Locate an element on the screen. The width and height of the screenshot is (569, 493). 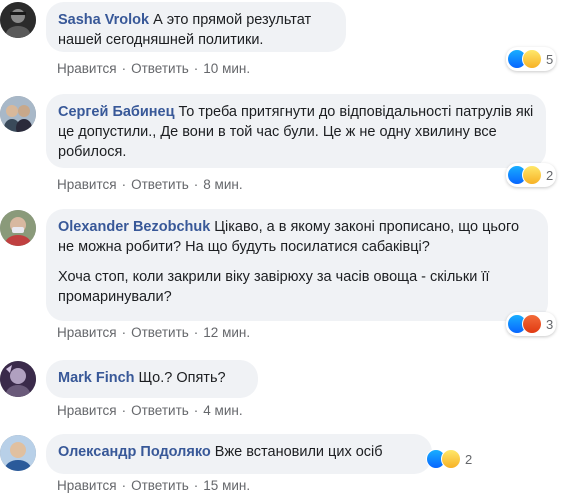
comment-actions: Нравится · Ответить · 12 мин. is located at coordinates (153, 332).